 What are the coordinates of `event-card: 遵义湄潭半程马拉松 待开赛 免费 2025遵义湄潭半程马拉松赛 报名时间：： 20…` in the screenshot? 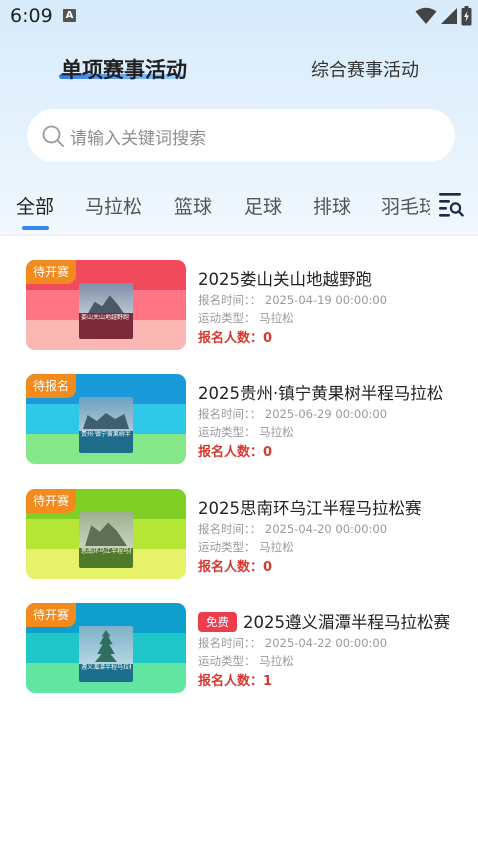 It's located at (246, 649).